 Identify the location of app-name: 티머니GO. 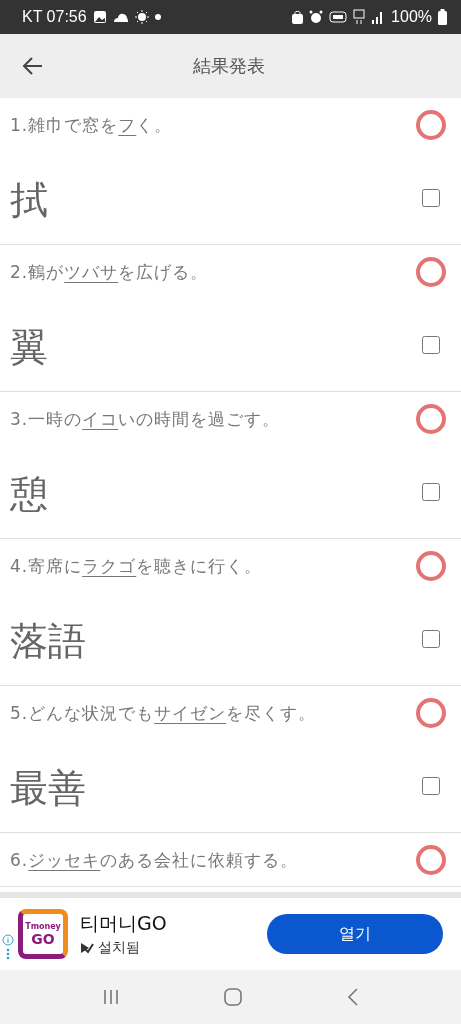
(124, 923).